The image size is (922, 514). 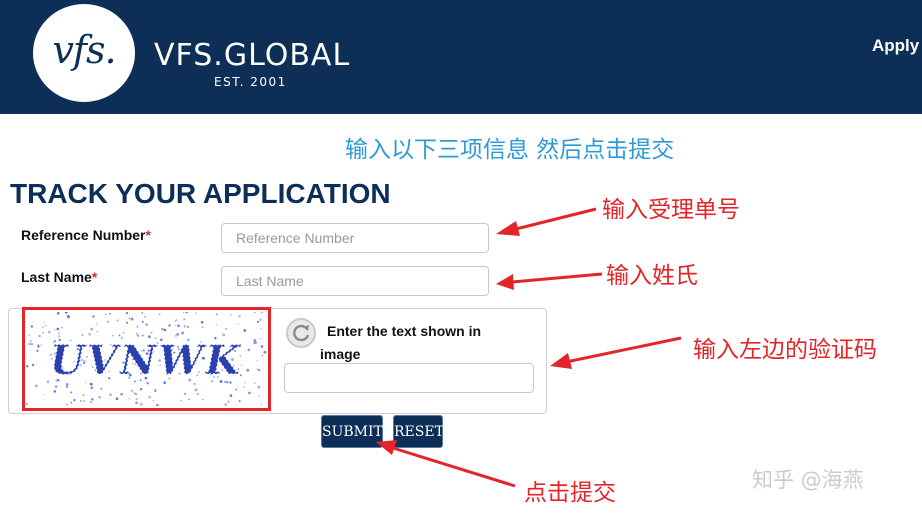 I want to click on annotation-submit: 点击提交, so click(x=570, y=493).